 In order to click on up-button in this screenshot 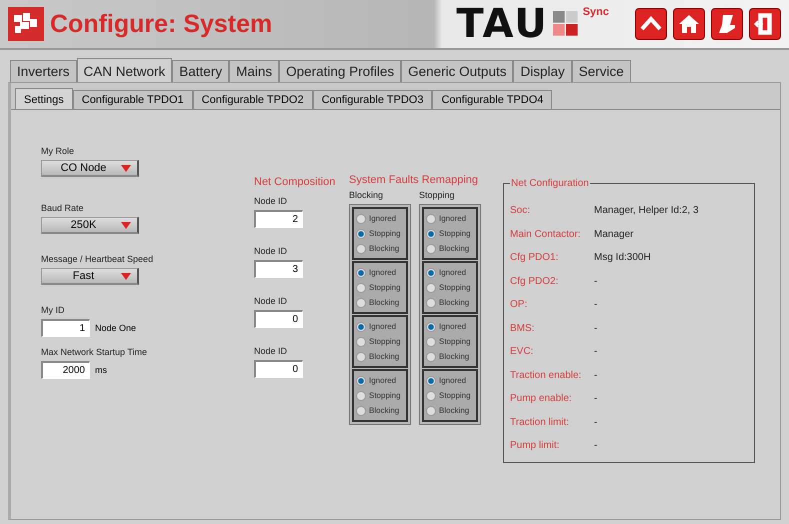, I will do `click(651, 24)`.